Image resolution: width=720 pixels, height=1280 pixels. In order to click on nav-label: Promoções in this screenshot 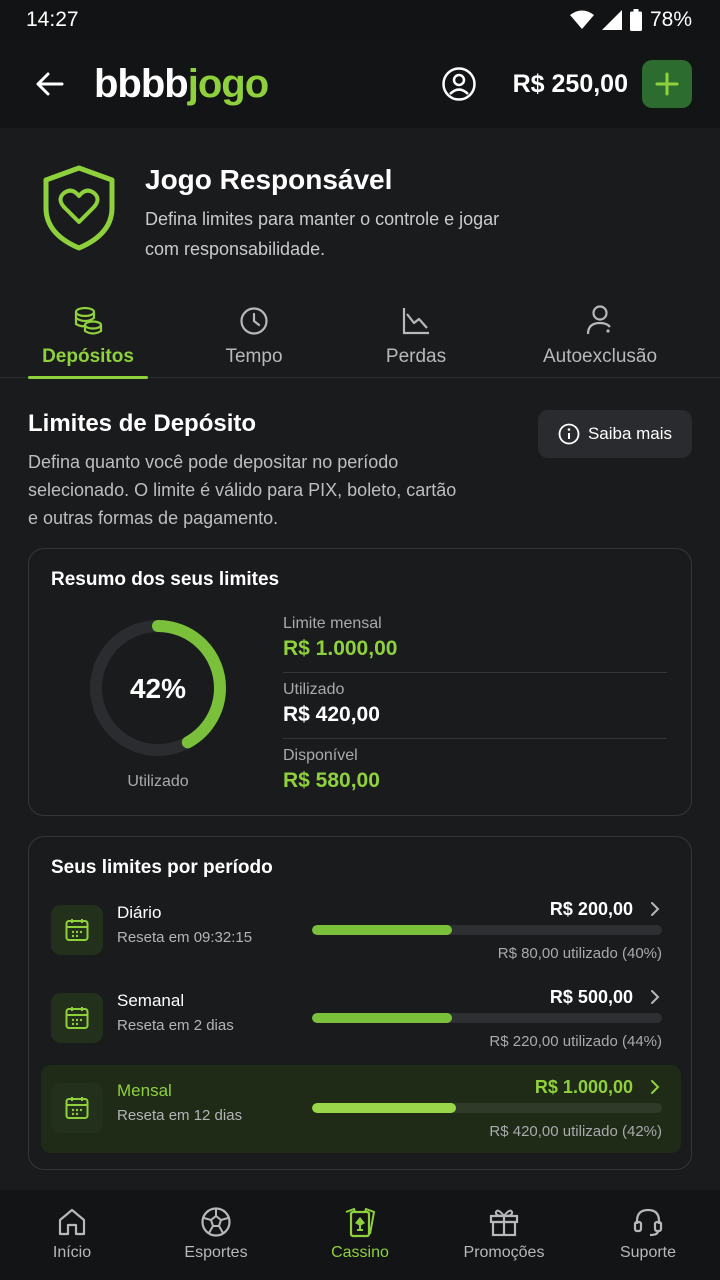, I will do `click(504, 1252)`.